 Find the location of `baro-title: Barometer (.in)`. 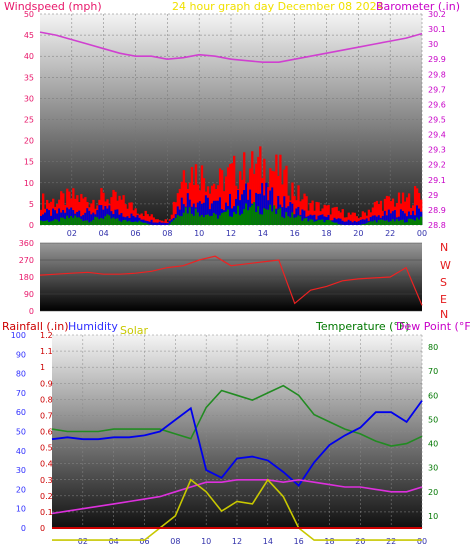

baro-title: Barometer (.in) is located at coordinates (418, 6).